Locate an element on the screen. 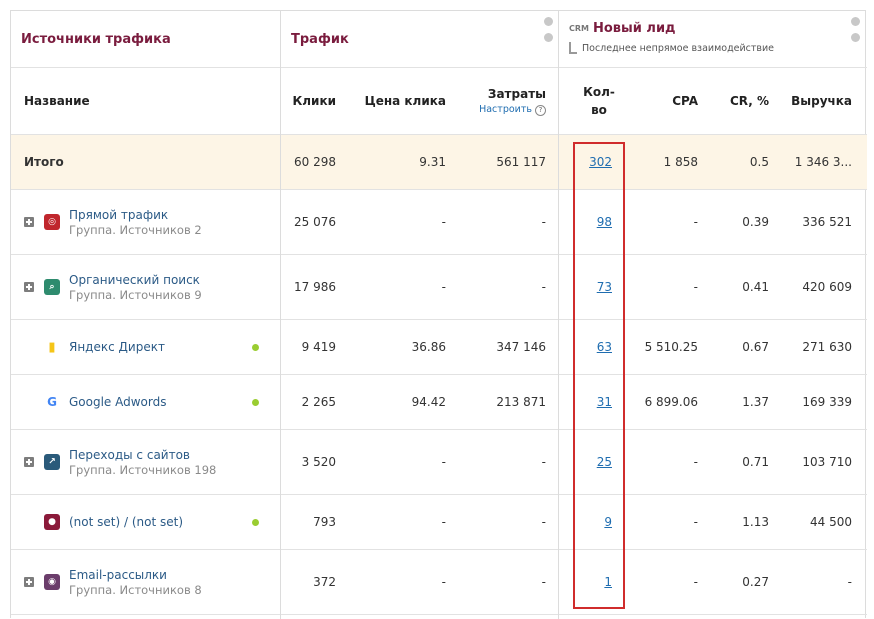 The width and height of the screenshot is (874, 619). source-name-link: Яндекс Директ is located at coordinates (117, 347).